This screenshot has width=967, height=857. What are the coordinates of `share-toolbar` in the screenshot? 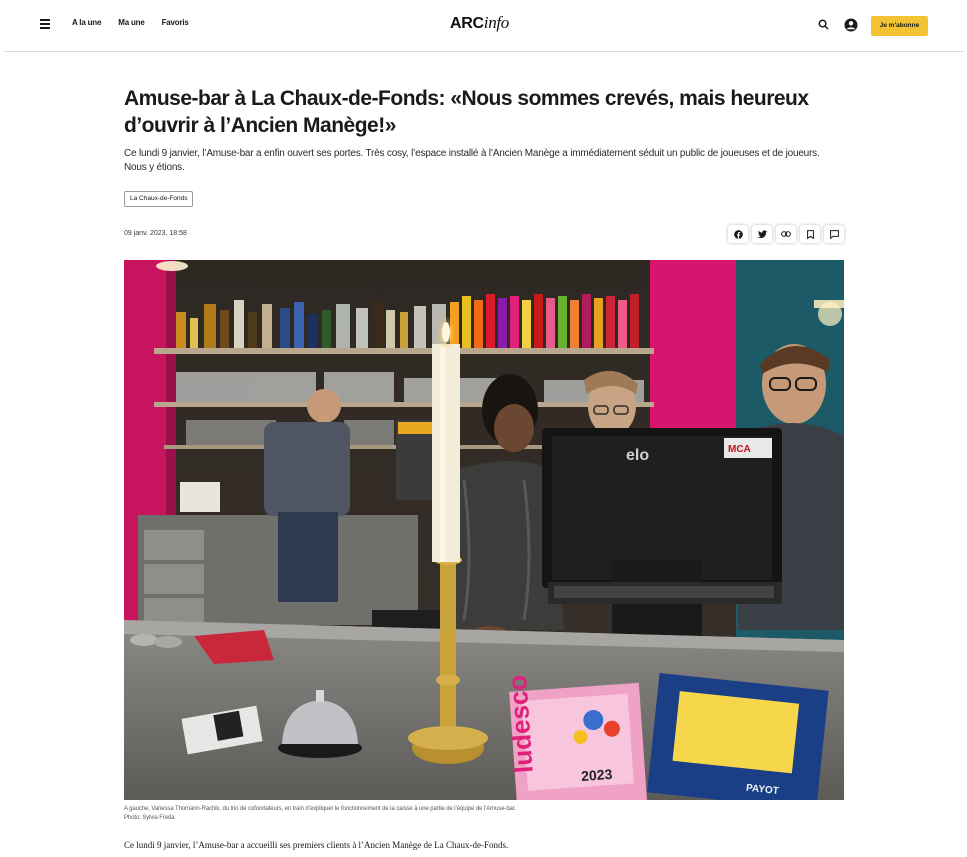 It's located at (786, 234).